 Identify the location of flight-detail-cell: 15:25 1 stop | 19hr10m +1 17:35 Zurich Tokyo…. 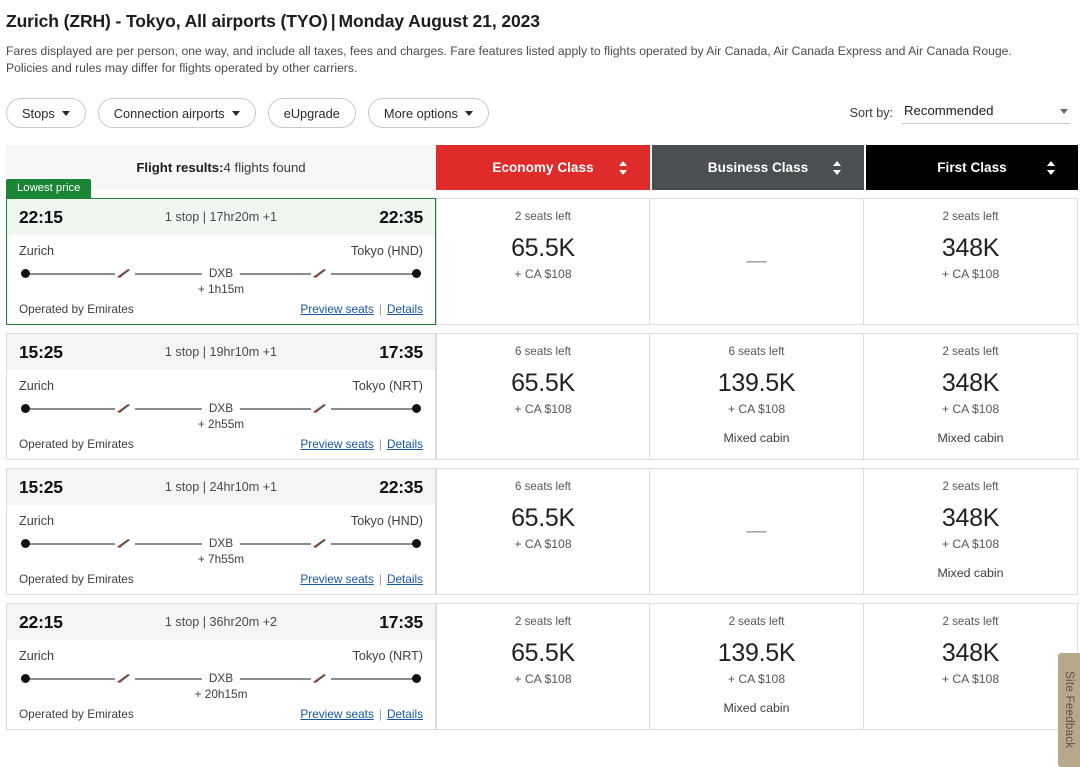
(221, 396).